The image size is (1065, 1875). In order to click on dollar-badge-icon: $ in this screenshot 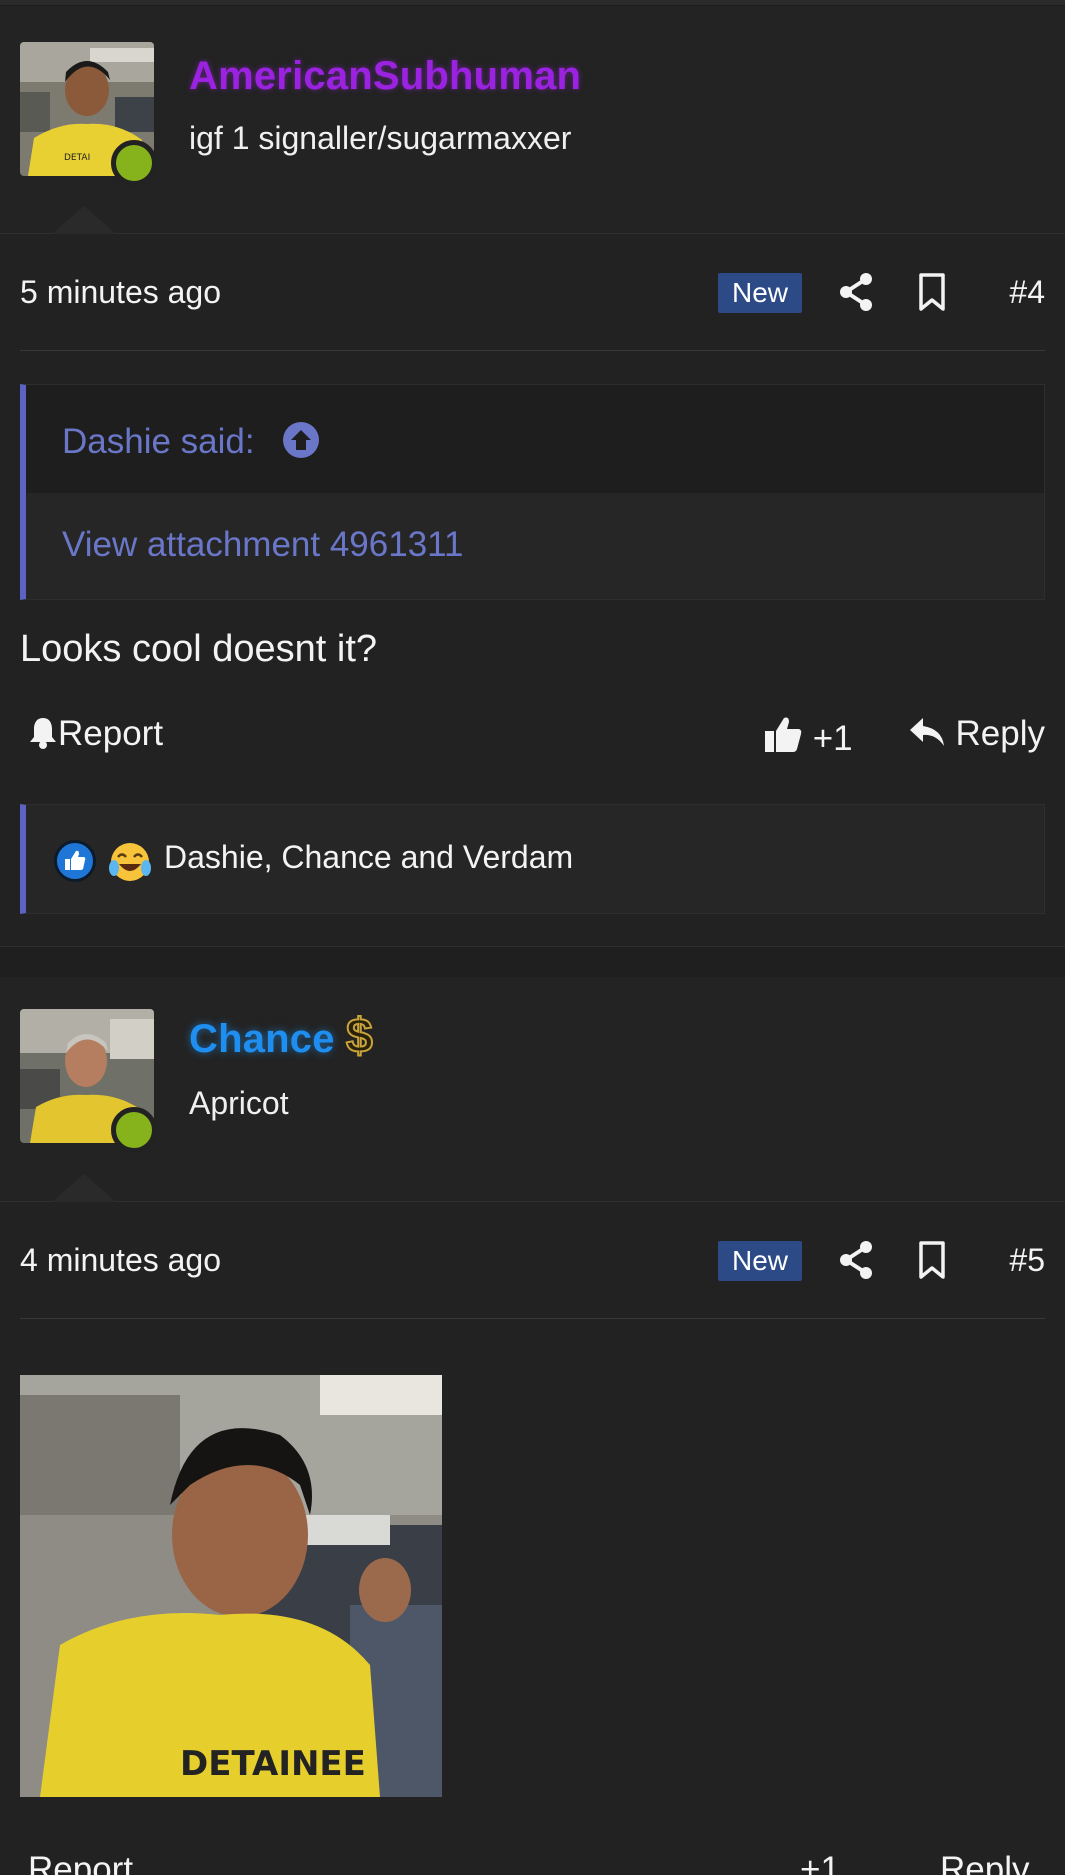, I will do `click(359, 1036)`.